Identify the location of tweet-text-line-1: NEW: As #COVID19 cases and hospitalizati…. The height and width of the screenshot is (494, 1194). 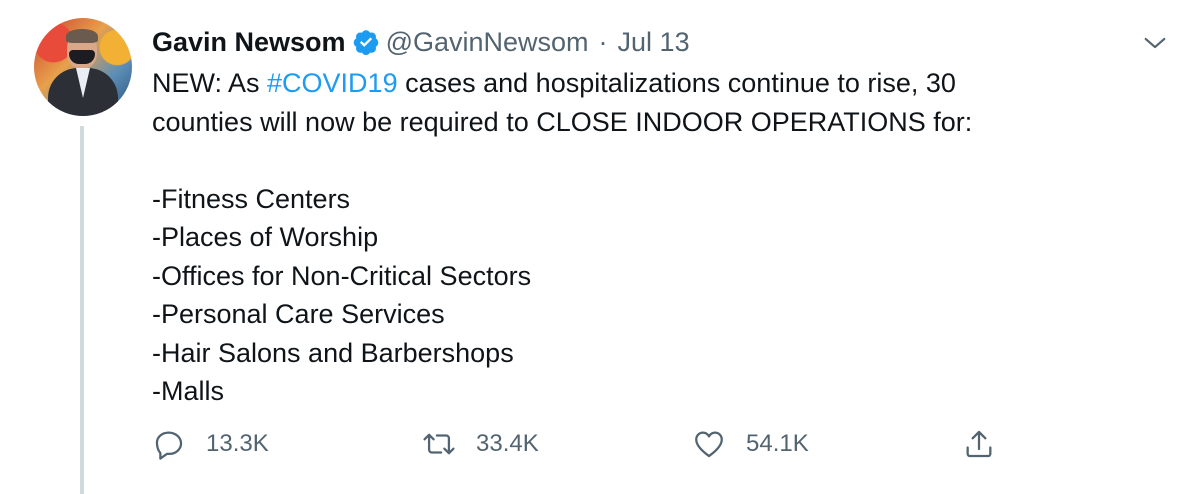
(657, 83).